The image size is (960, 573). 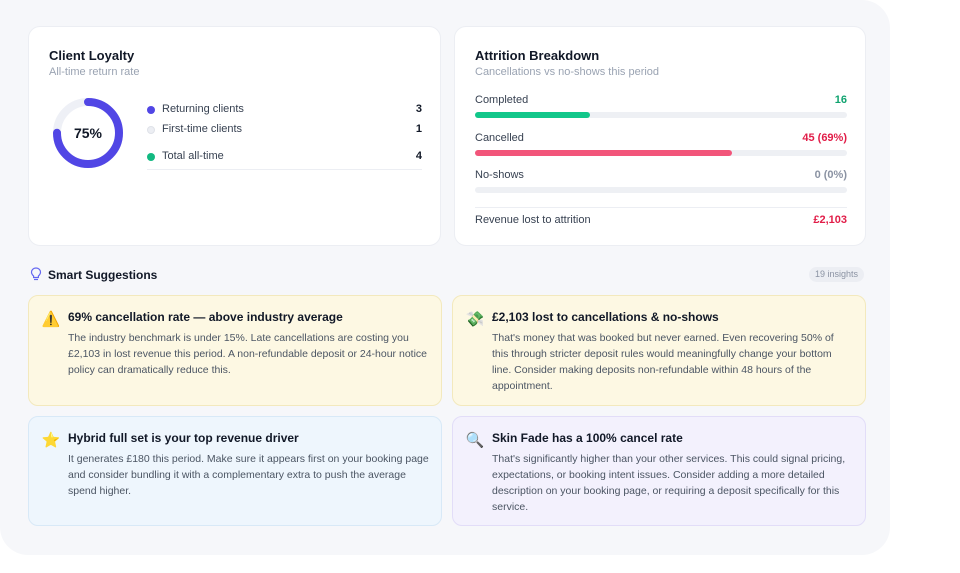 I want to click on row-label: Cancelled, so click(x=499, y=138).